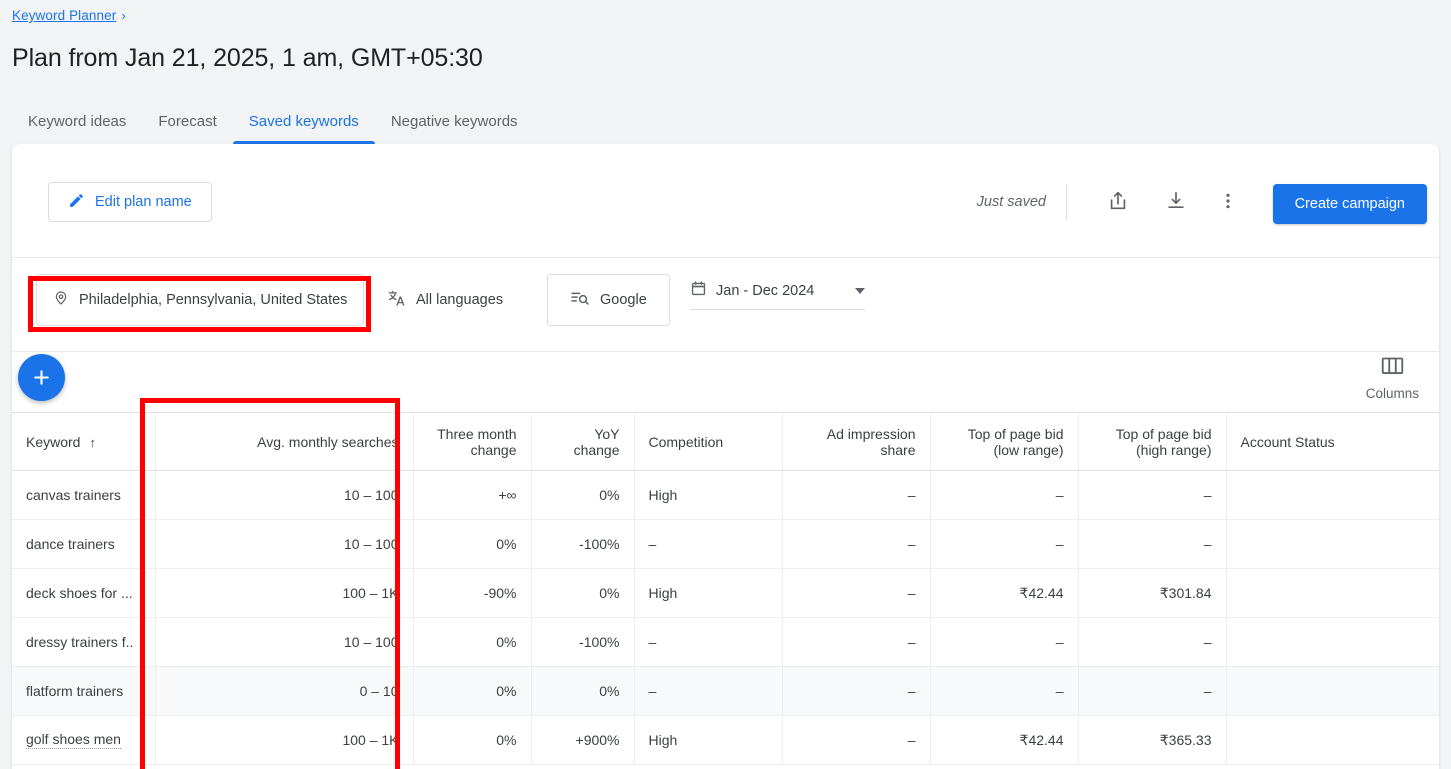 This screenshot has width=1451, height=769. What do you see at coordinates (860, 291) in the screenshot?
I see `chevron-down-icon` at bounding box center [860, 291].